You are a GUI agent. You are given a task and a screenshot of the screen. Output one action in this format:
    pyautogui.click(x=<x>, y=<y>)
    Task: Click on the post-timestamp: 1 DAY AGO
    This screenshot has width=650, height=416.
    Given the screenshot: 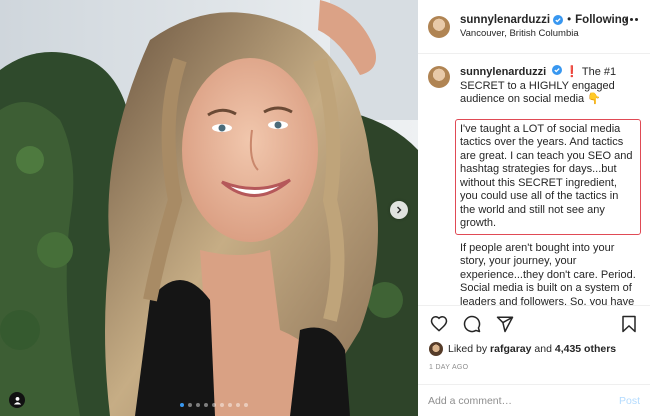 What is the action you would take?
    pyautogui.click(x=448, y=367)
    